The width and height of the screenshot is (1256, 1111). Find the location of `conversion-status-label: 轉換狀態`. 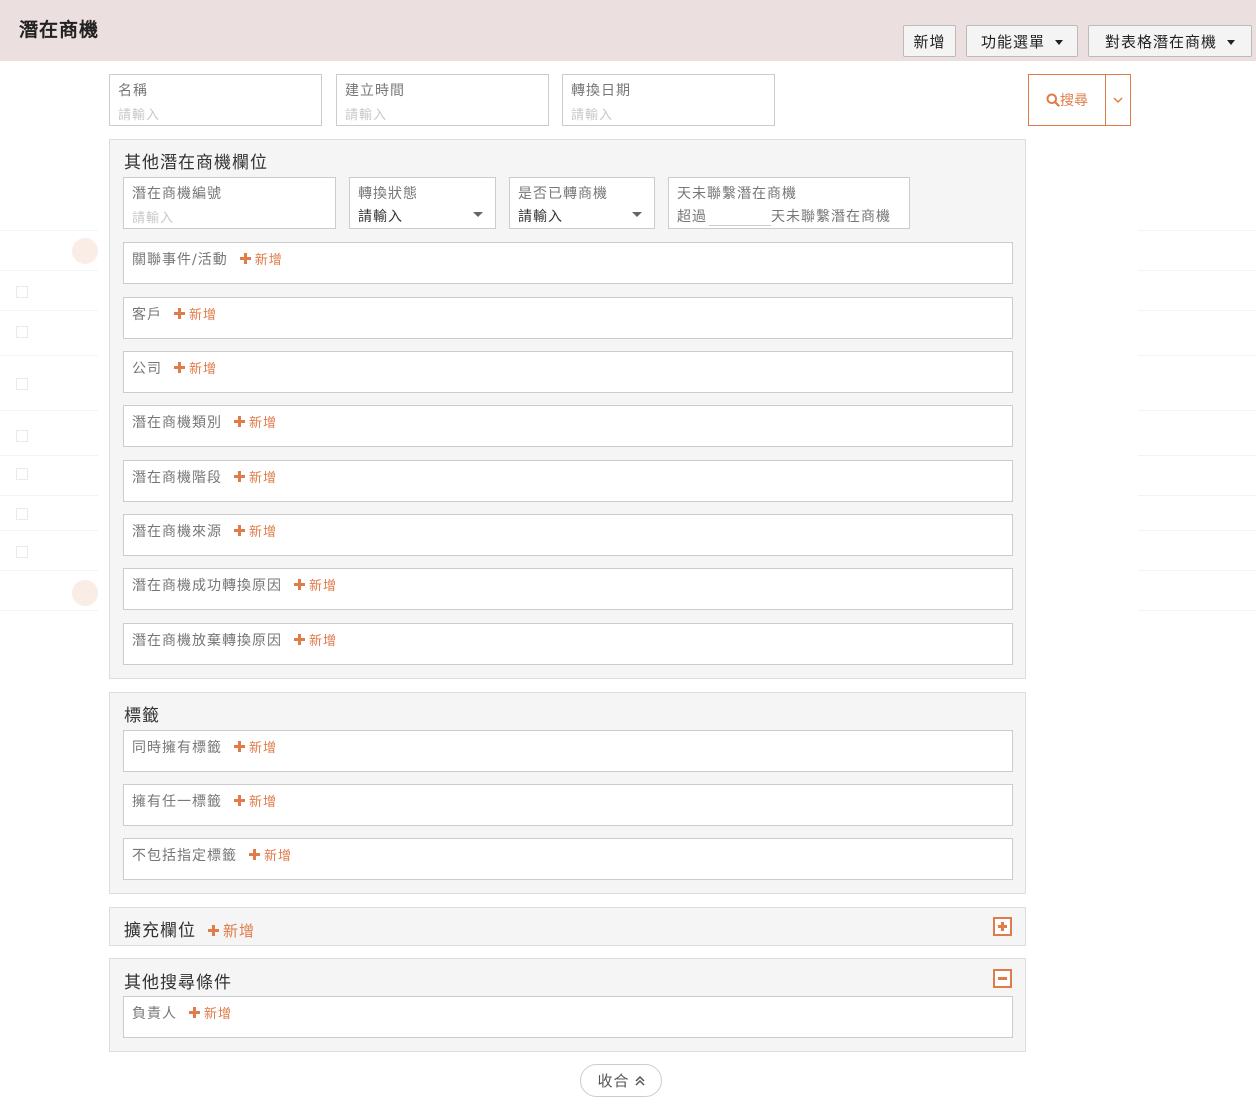

conversion-status-label: 轉換狀態 is located at coordinates (388, 194).